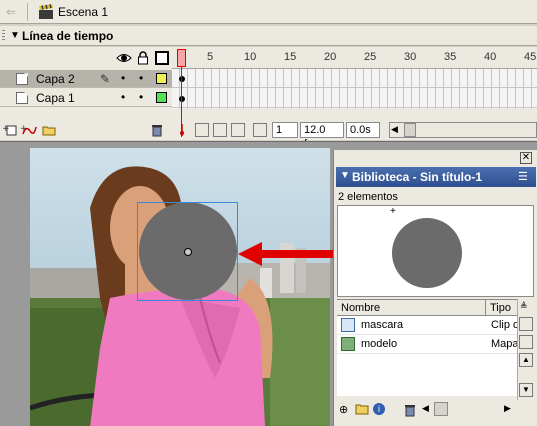 The image size is (537, 426). I want to click on scene-label: Escena 1, so click(83, 12).